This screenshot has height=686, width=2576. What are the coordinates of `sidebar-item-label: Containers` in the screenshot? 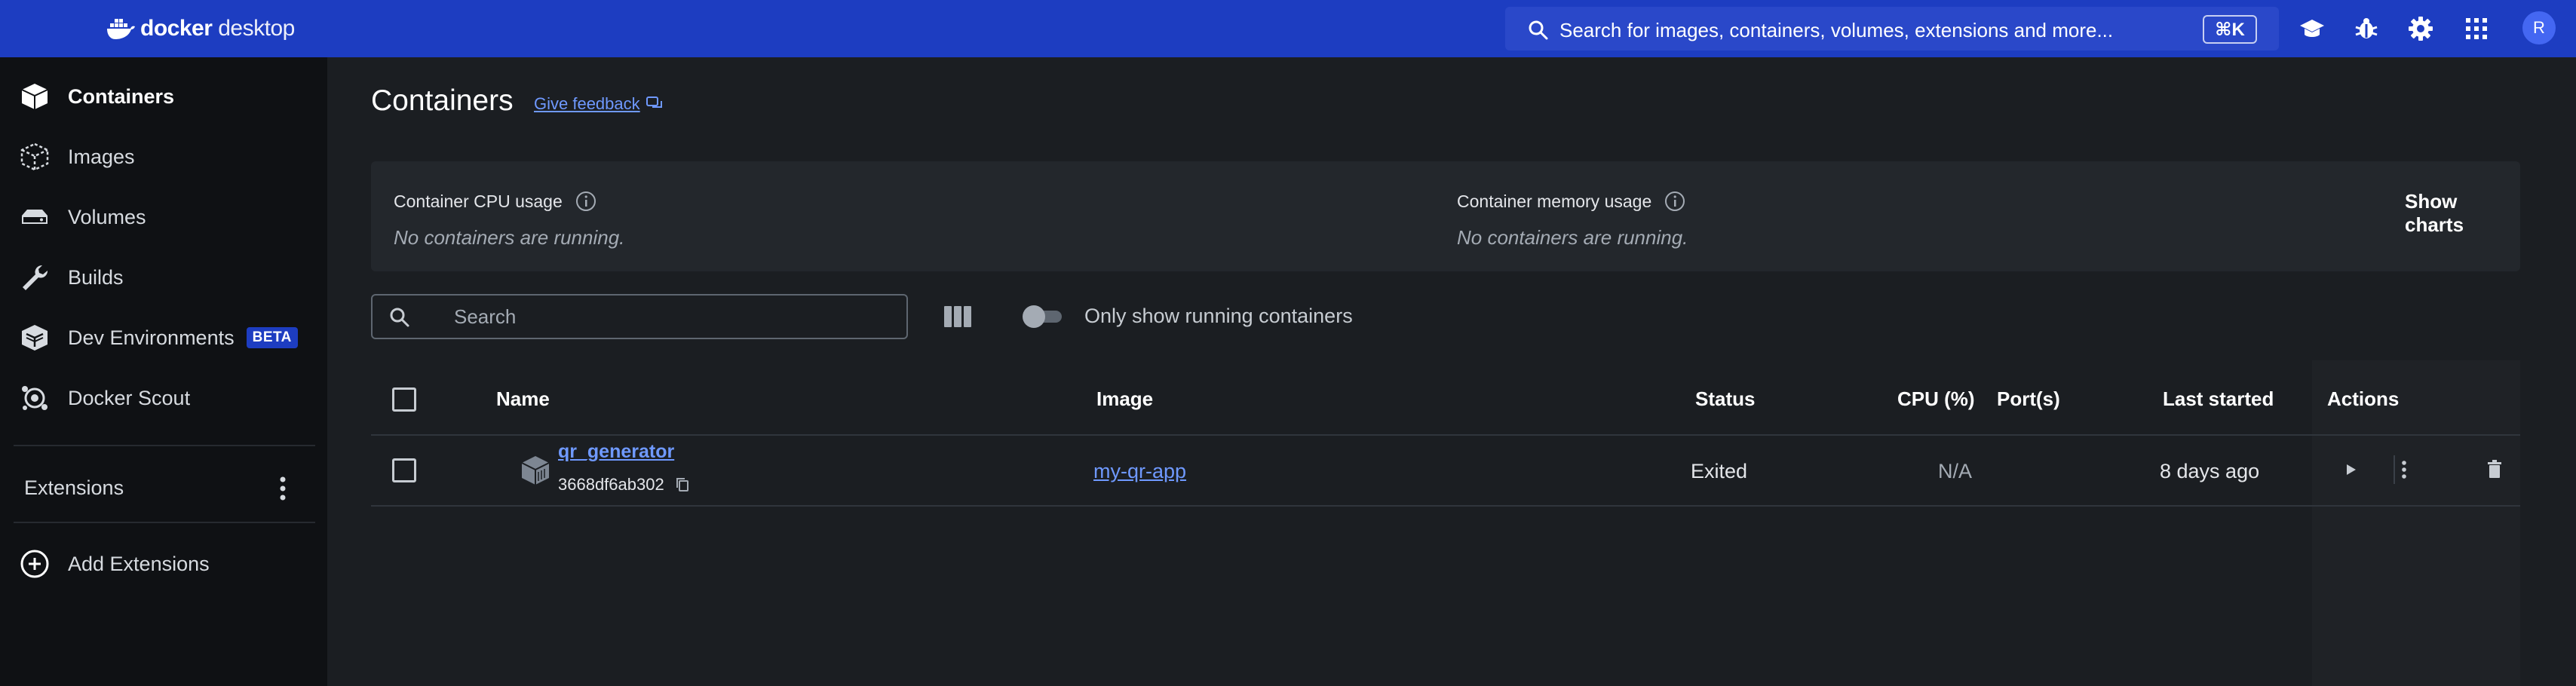 It's located at (121, 96).